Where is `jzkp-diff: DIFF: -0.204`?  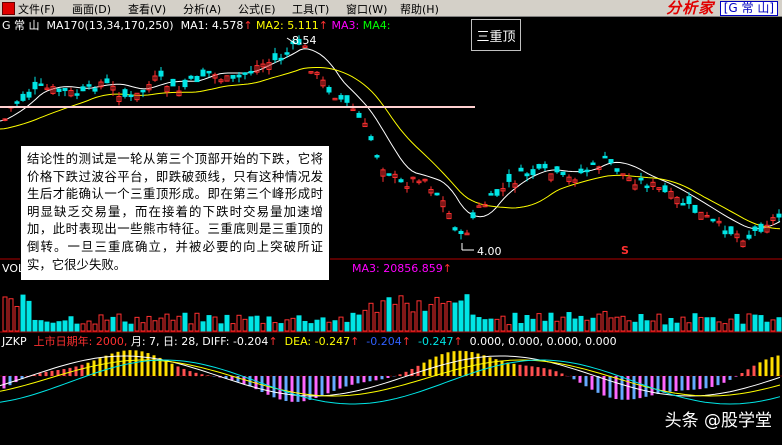
jzkp-diff: DIFF: -0.204 is located at coordinates (235, 341).